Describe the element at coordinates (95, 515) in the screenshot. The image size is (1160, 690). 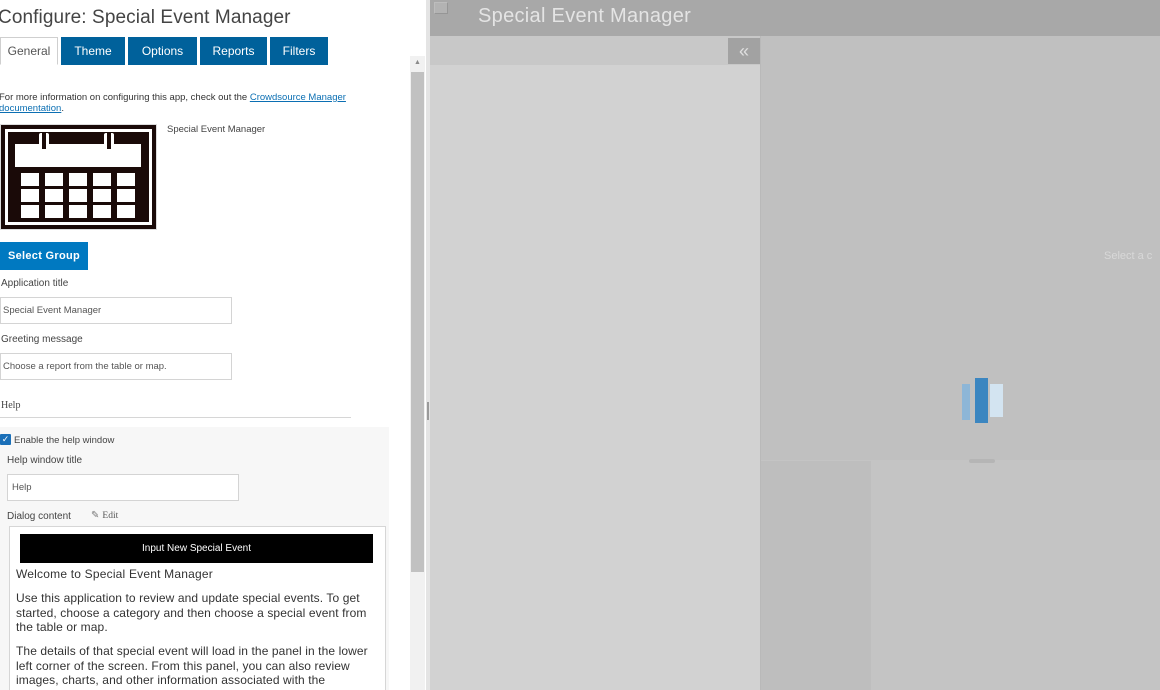
I see `pencil-icon: ✎` at that location.